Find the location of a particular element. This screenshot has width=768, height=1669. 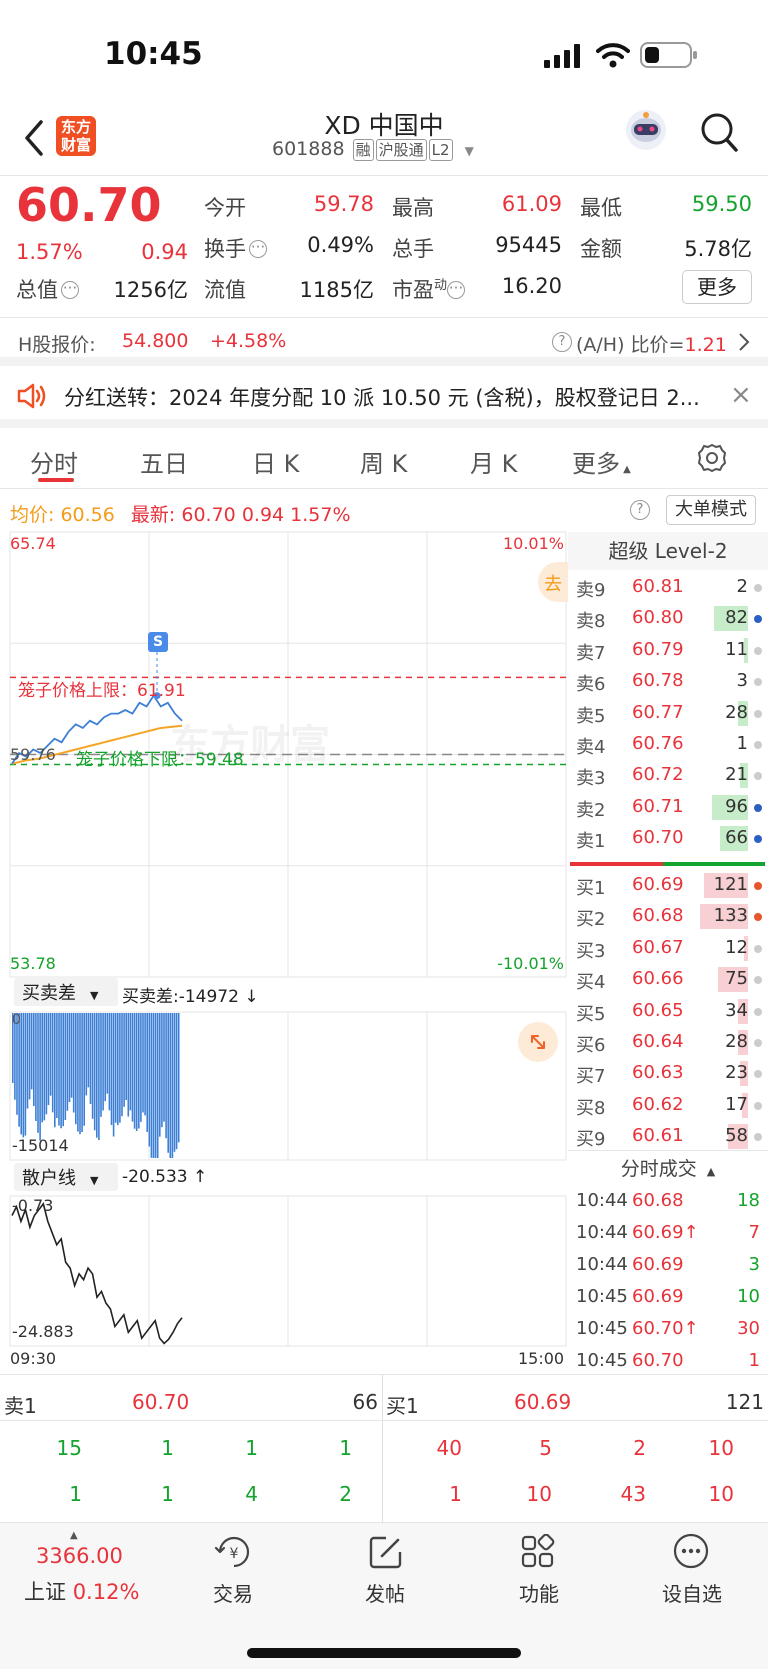

cage-upper-label: 笼子价格上限：61.91 is located at coordinates (102, 691).